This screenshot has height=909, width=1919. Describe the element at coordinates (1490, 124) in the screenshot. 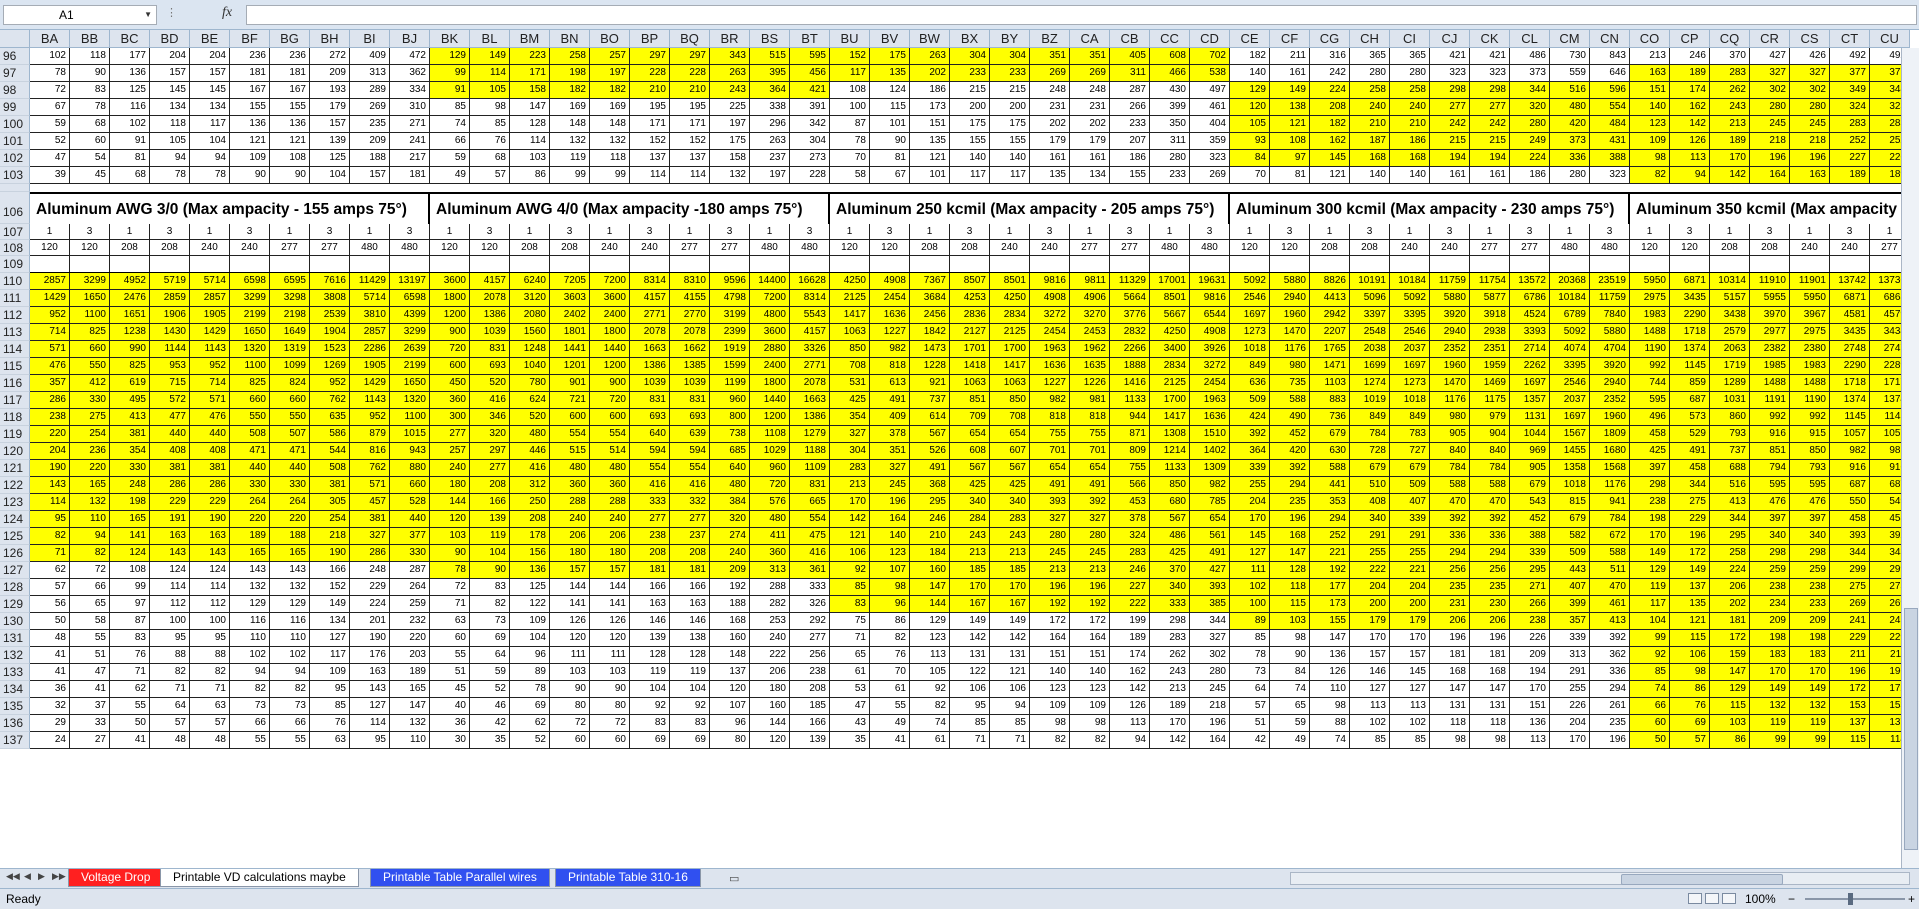

I see `cell: 242` at that location.